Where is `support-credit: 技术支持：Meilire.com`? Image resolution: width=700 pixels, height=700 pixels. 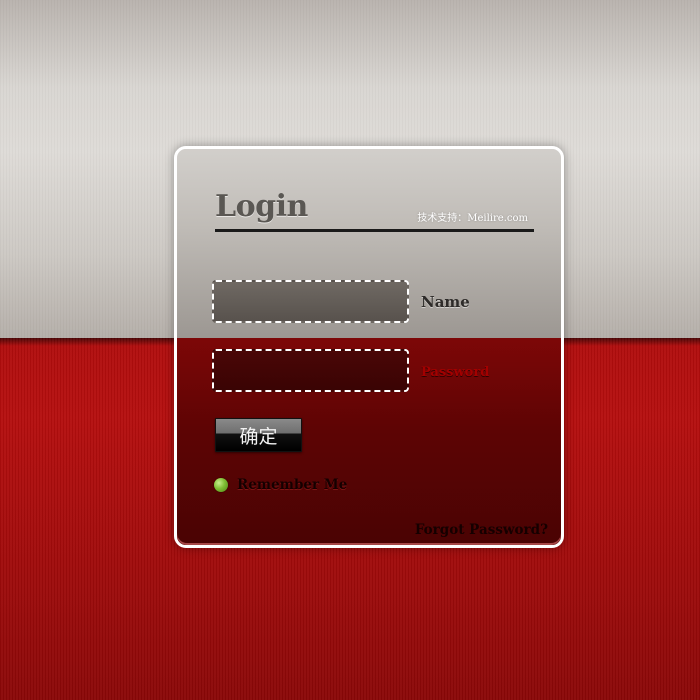 support-credit: 技术支持：Meilire.com is located at coordinates (472, 218).